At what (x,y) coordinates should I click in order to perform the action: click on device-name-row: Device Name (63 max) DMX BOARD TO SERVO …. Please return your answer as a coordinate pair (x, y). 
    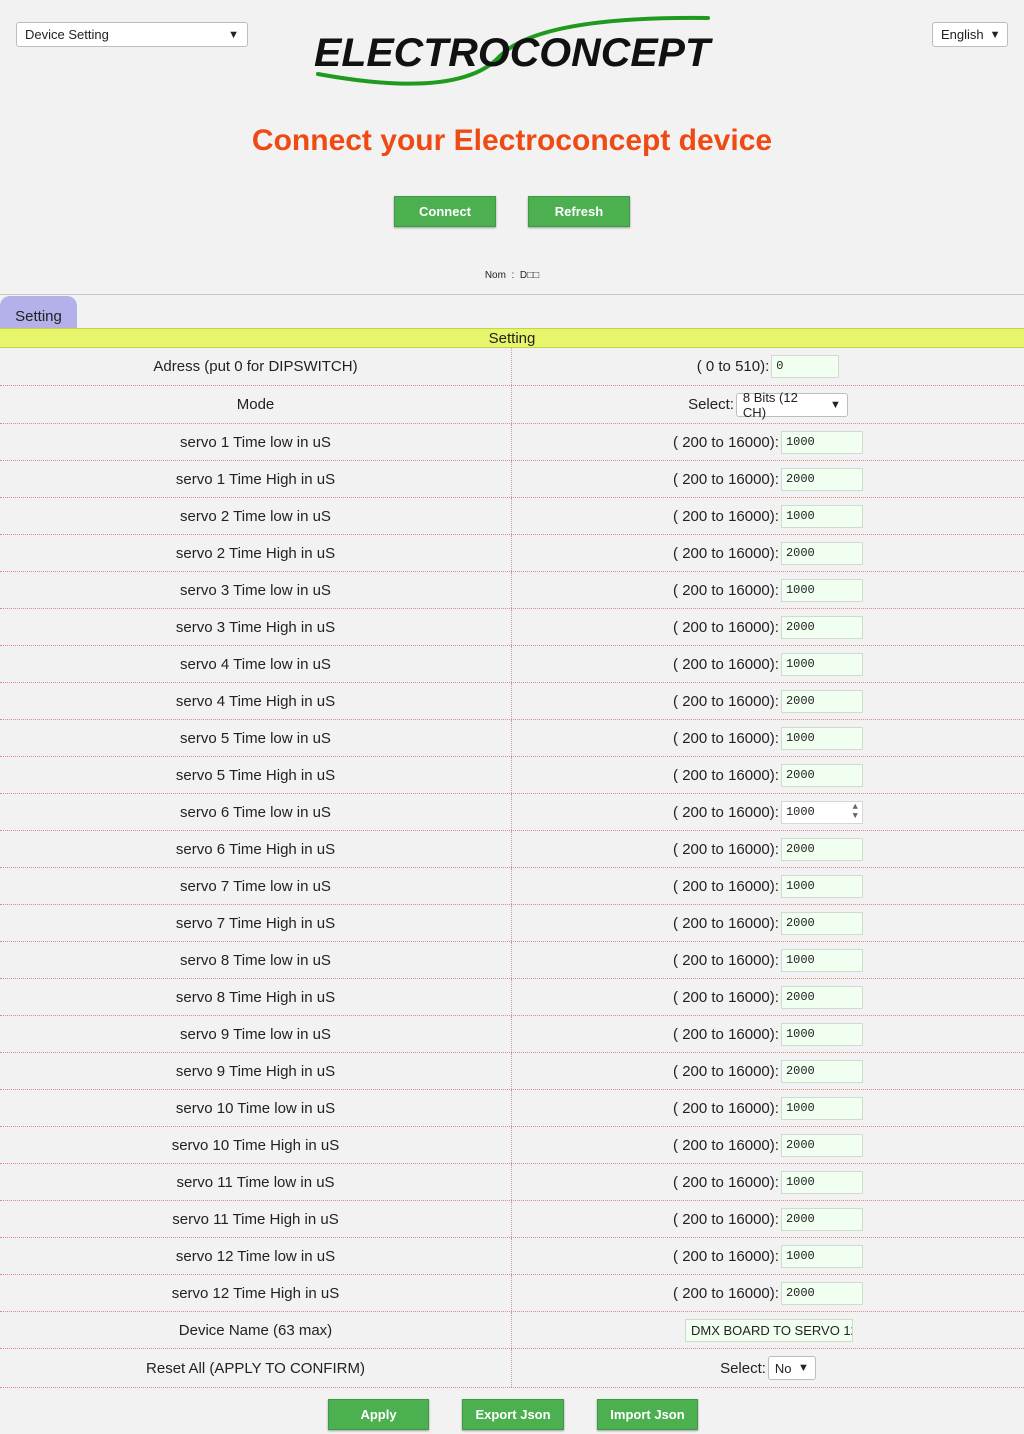
    Looking at the image, I should click on (512, 1330).